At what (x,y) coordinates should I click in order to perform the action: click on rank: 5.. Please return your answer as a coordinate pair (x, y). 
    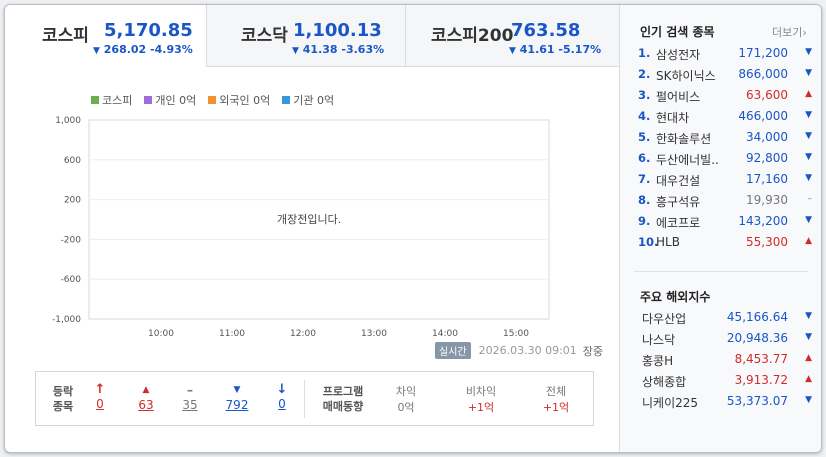
    Looking at the image, I should click on (644, 137).